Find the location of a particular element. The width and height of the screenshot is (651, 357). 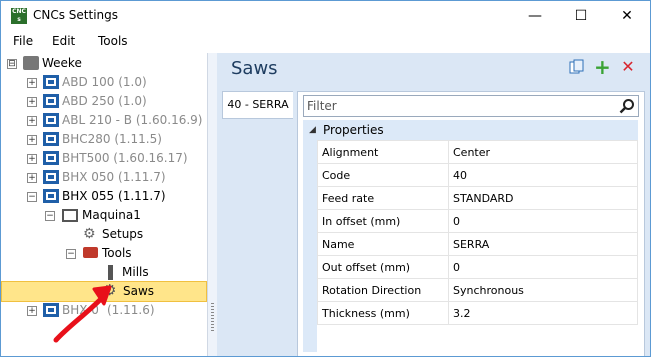

add-icon: + is located at coordinates (602, 67).